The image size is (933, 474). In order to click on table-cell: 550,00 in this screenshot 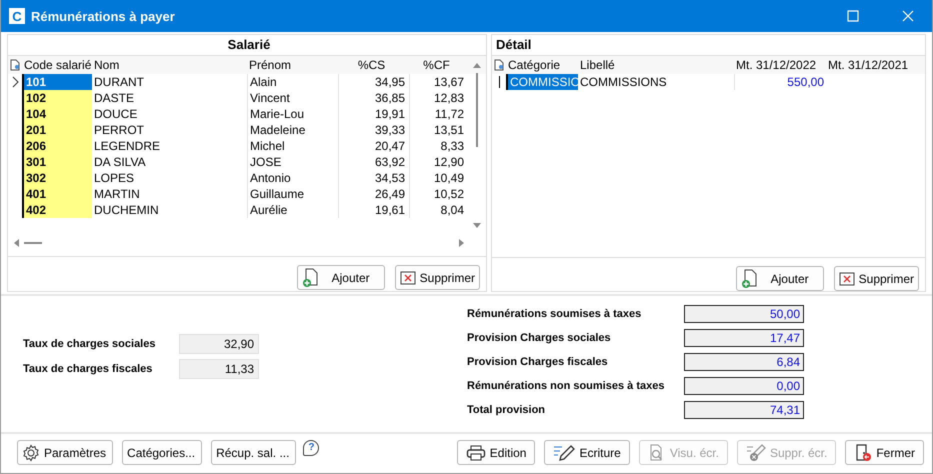, I will do `click(780, 82)`.